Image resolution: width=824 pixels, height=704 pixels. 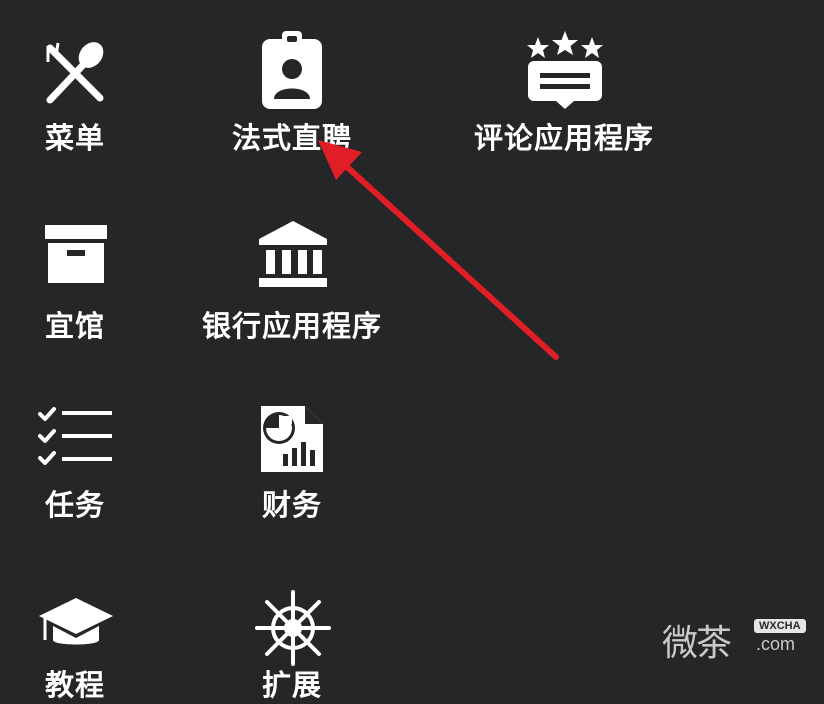 What do you see at coordinates (697, 643) in the screenshot?
I see `watermark-text: 微茶` at bounding box center [697, 643].